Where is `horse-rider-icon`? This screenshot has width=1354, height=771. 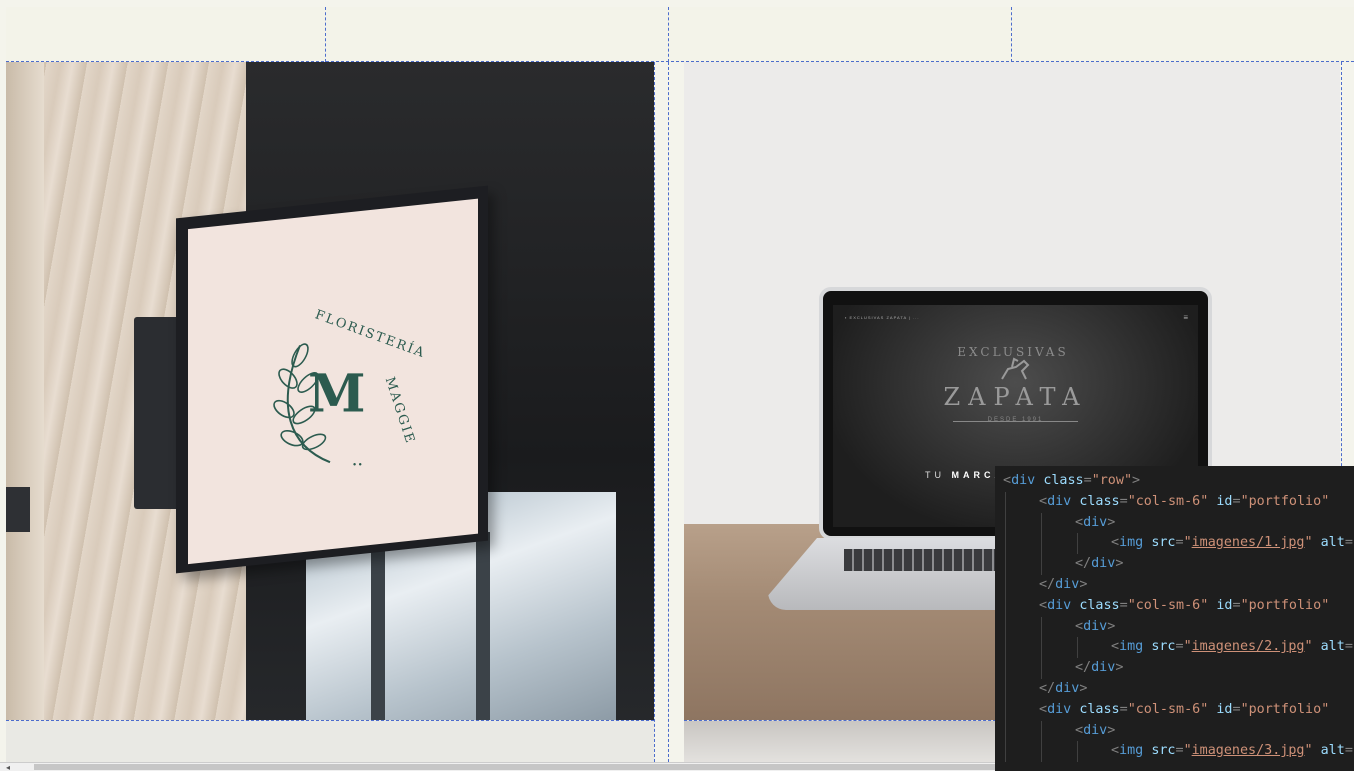
horse-rider-icon is located at coordinates (1015, 368).